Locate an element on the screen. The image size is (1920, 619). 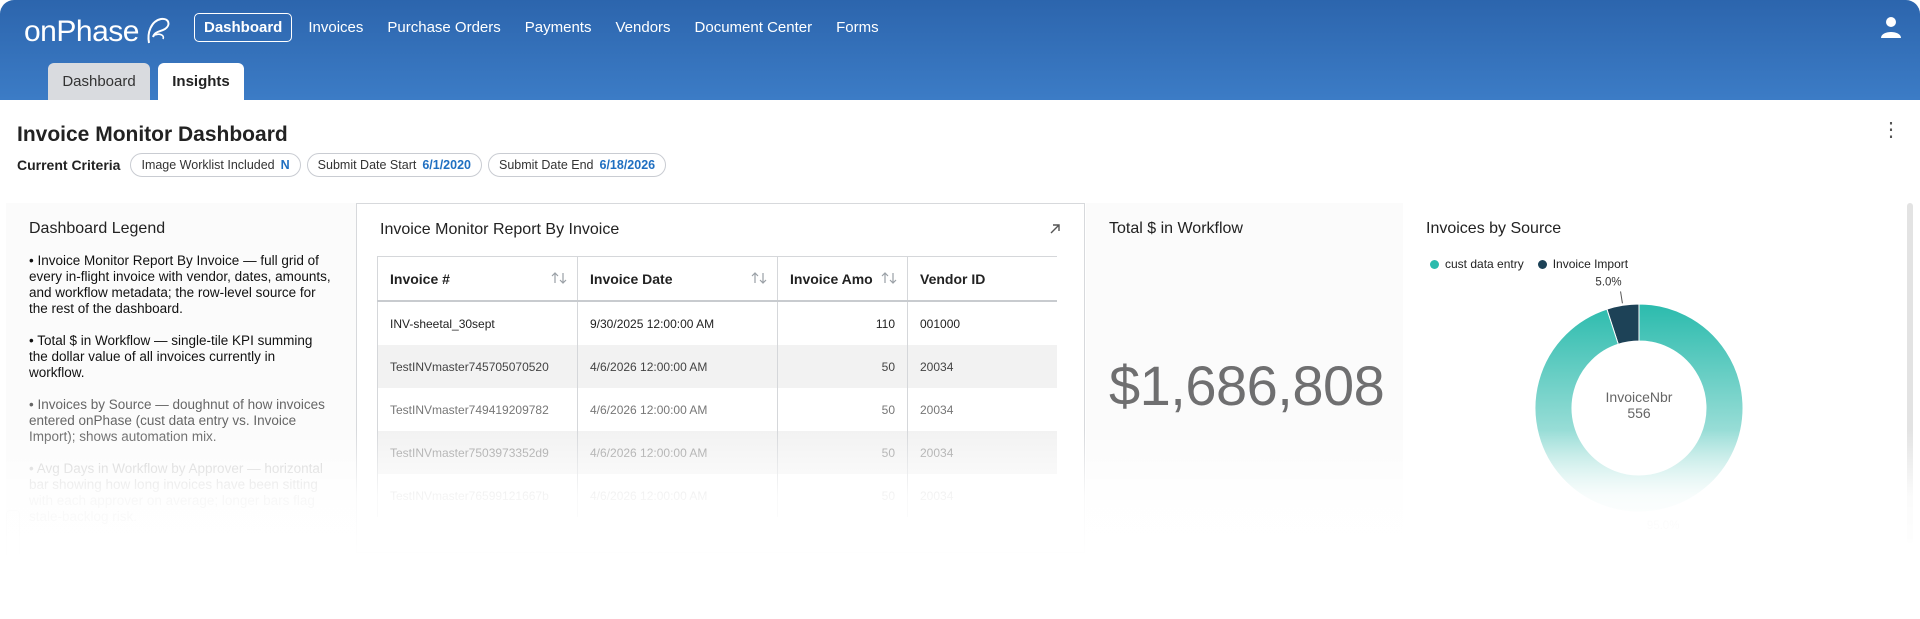
cell-invoice-number: INV-sheetal_30sept is located at coordinates (477, 323).